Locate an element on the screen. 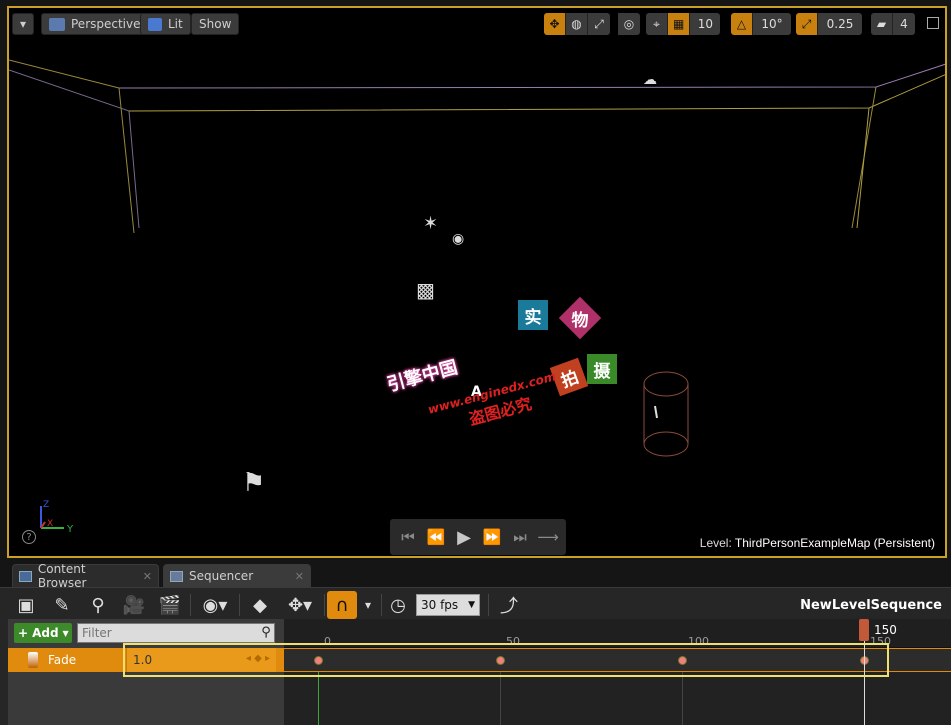 This screenshot has height=725, width=951. filter-input is located at coordinates (176, 633).